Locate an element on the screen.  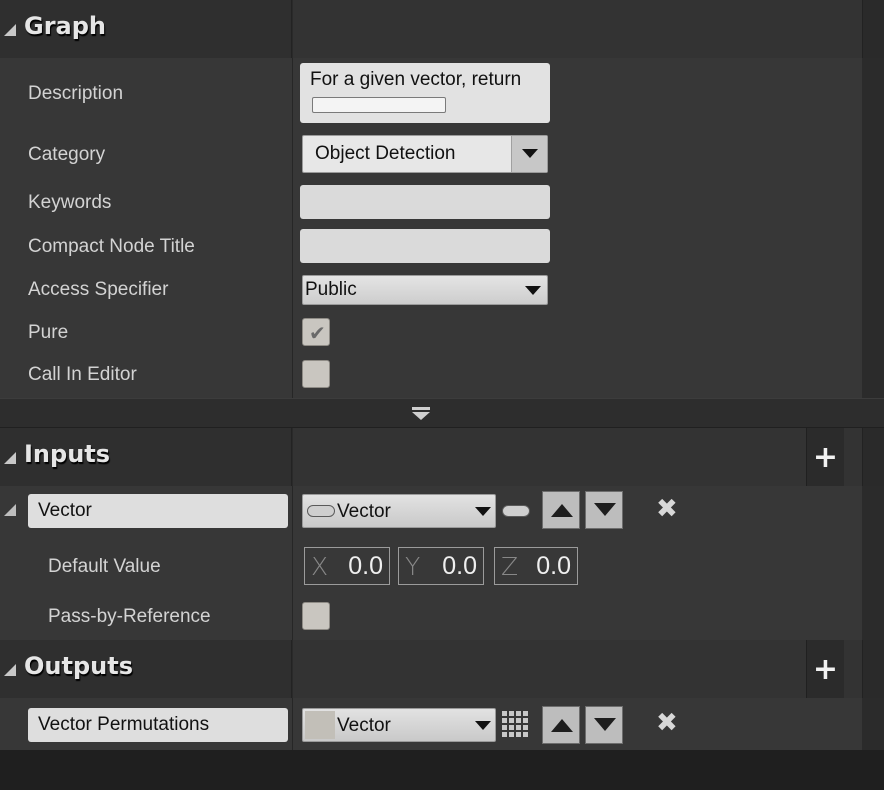
remove-output-icon: ✖ is located at coordinates (667, 723).